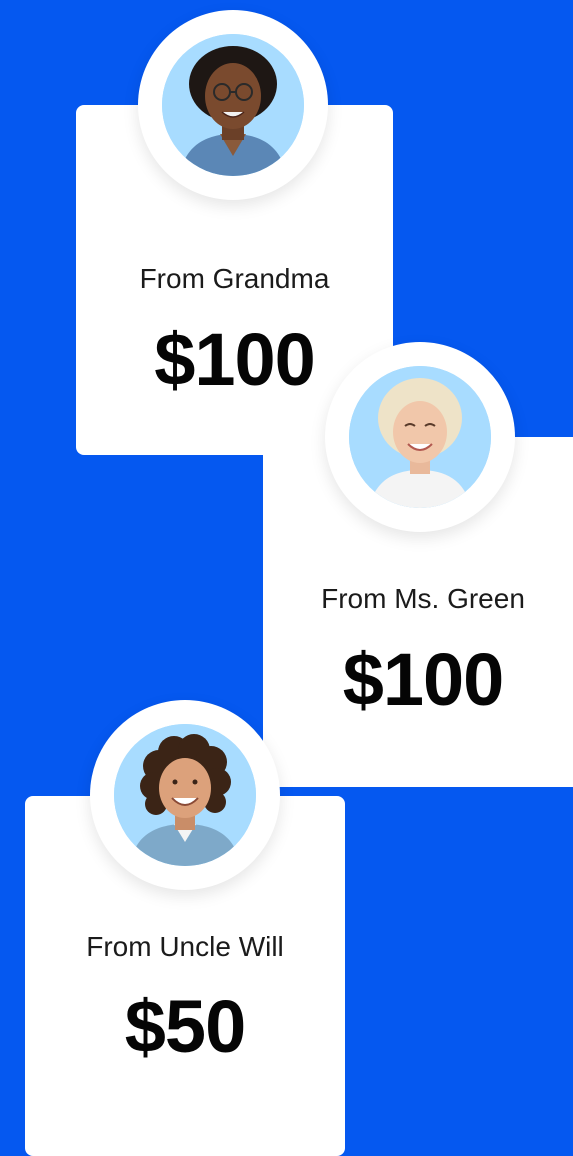 Image resolution: width=573 pixels, height=1156 pixels. Describe the element at coordinates (423, 598) in the screenshot. I see `gift-sender-label: From Ms. Green` at that location.